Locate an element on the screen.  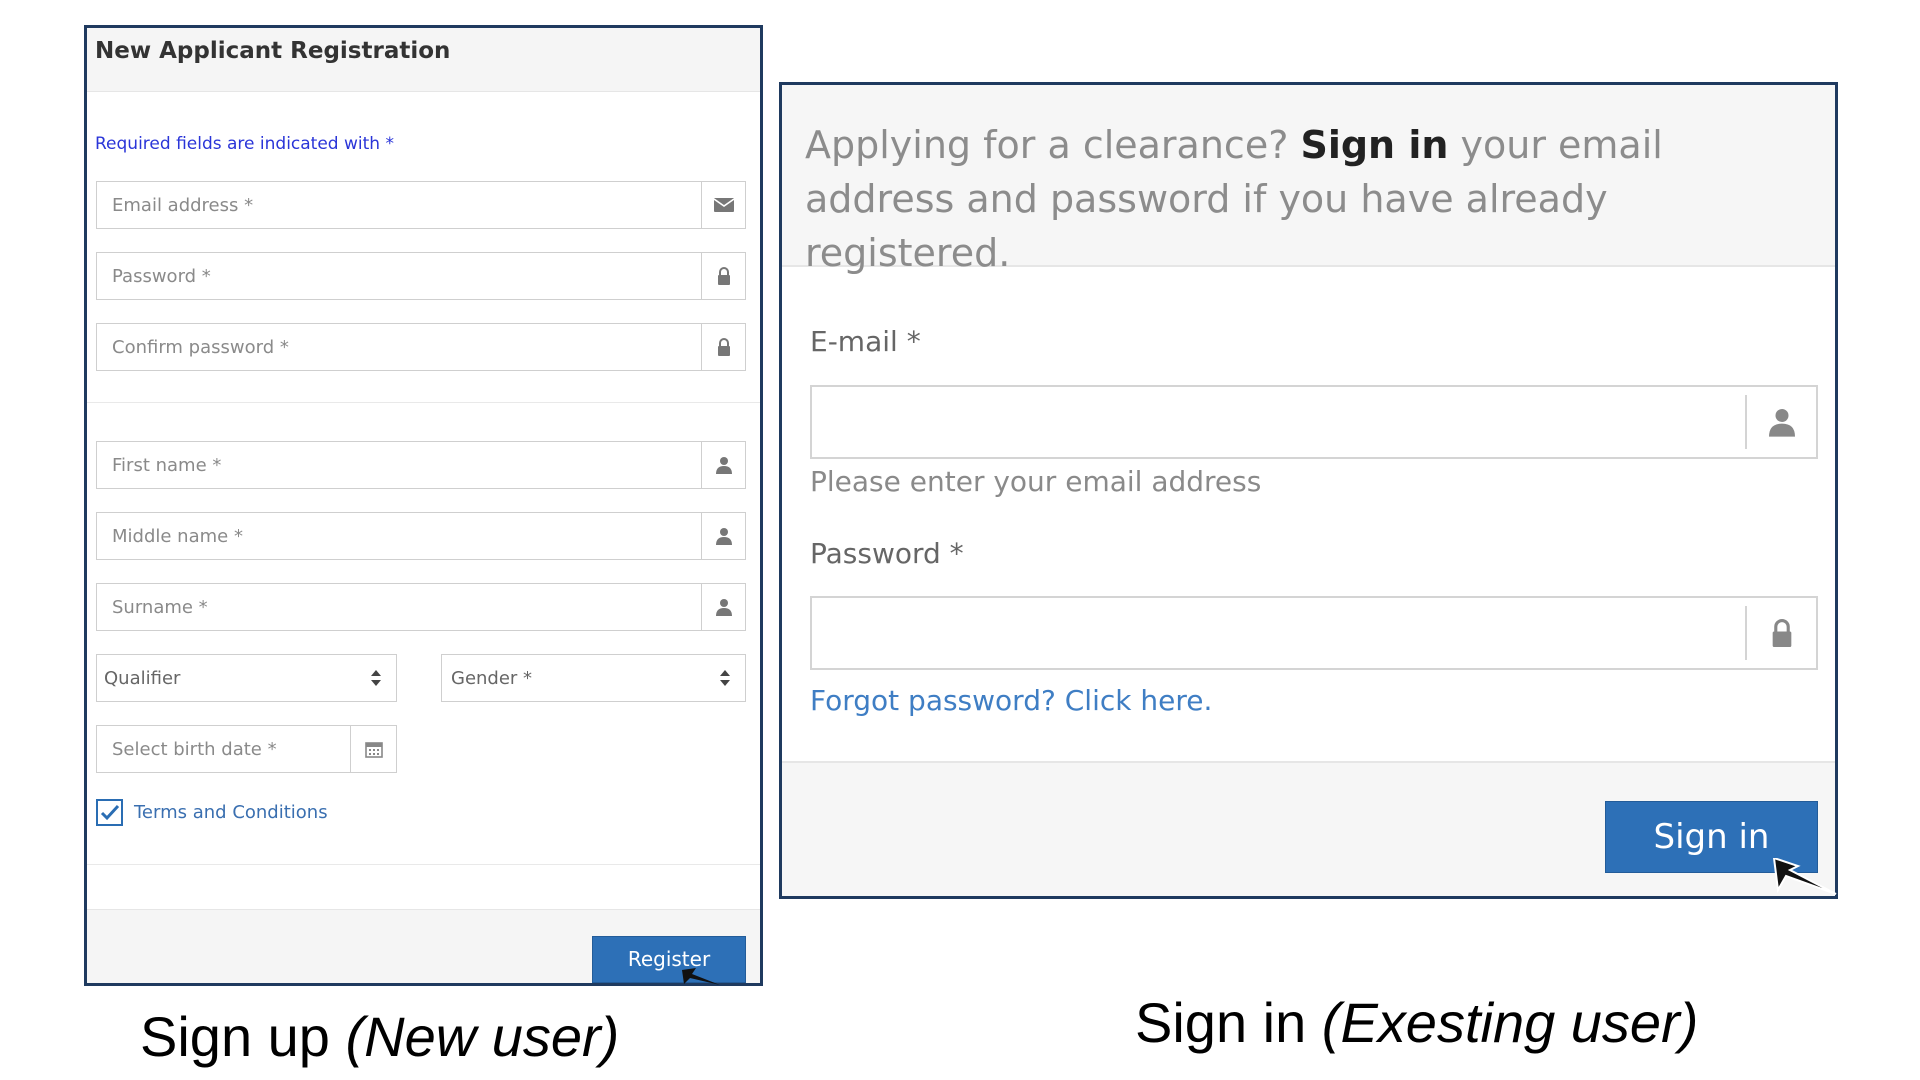
registration-title: New Applicant Registration is located at coordinates (273, 51).